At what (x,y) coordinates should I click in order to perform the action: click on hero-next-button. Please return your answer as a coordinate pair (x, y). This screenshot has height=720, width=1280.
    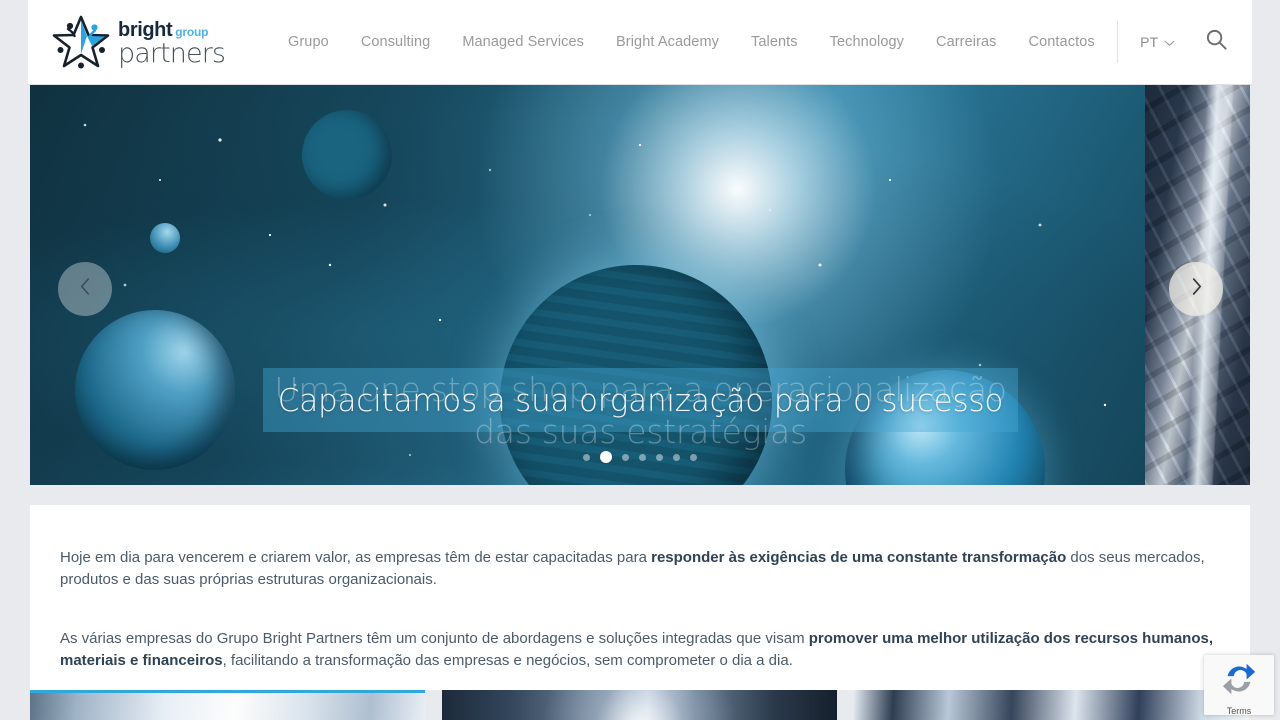
    Looking at the image, I should click on (1196, 289).